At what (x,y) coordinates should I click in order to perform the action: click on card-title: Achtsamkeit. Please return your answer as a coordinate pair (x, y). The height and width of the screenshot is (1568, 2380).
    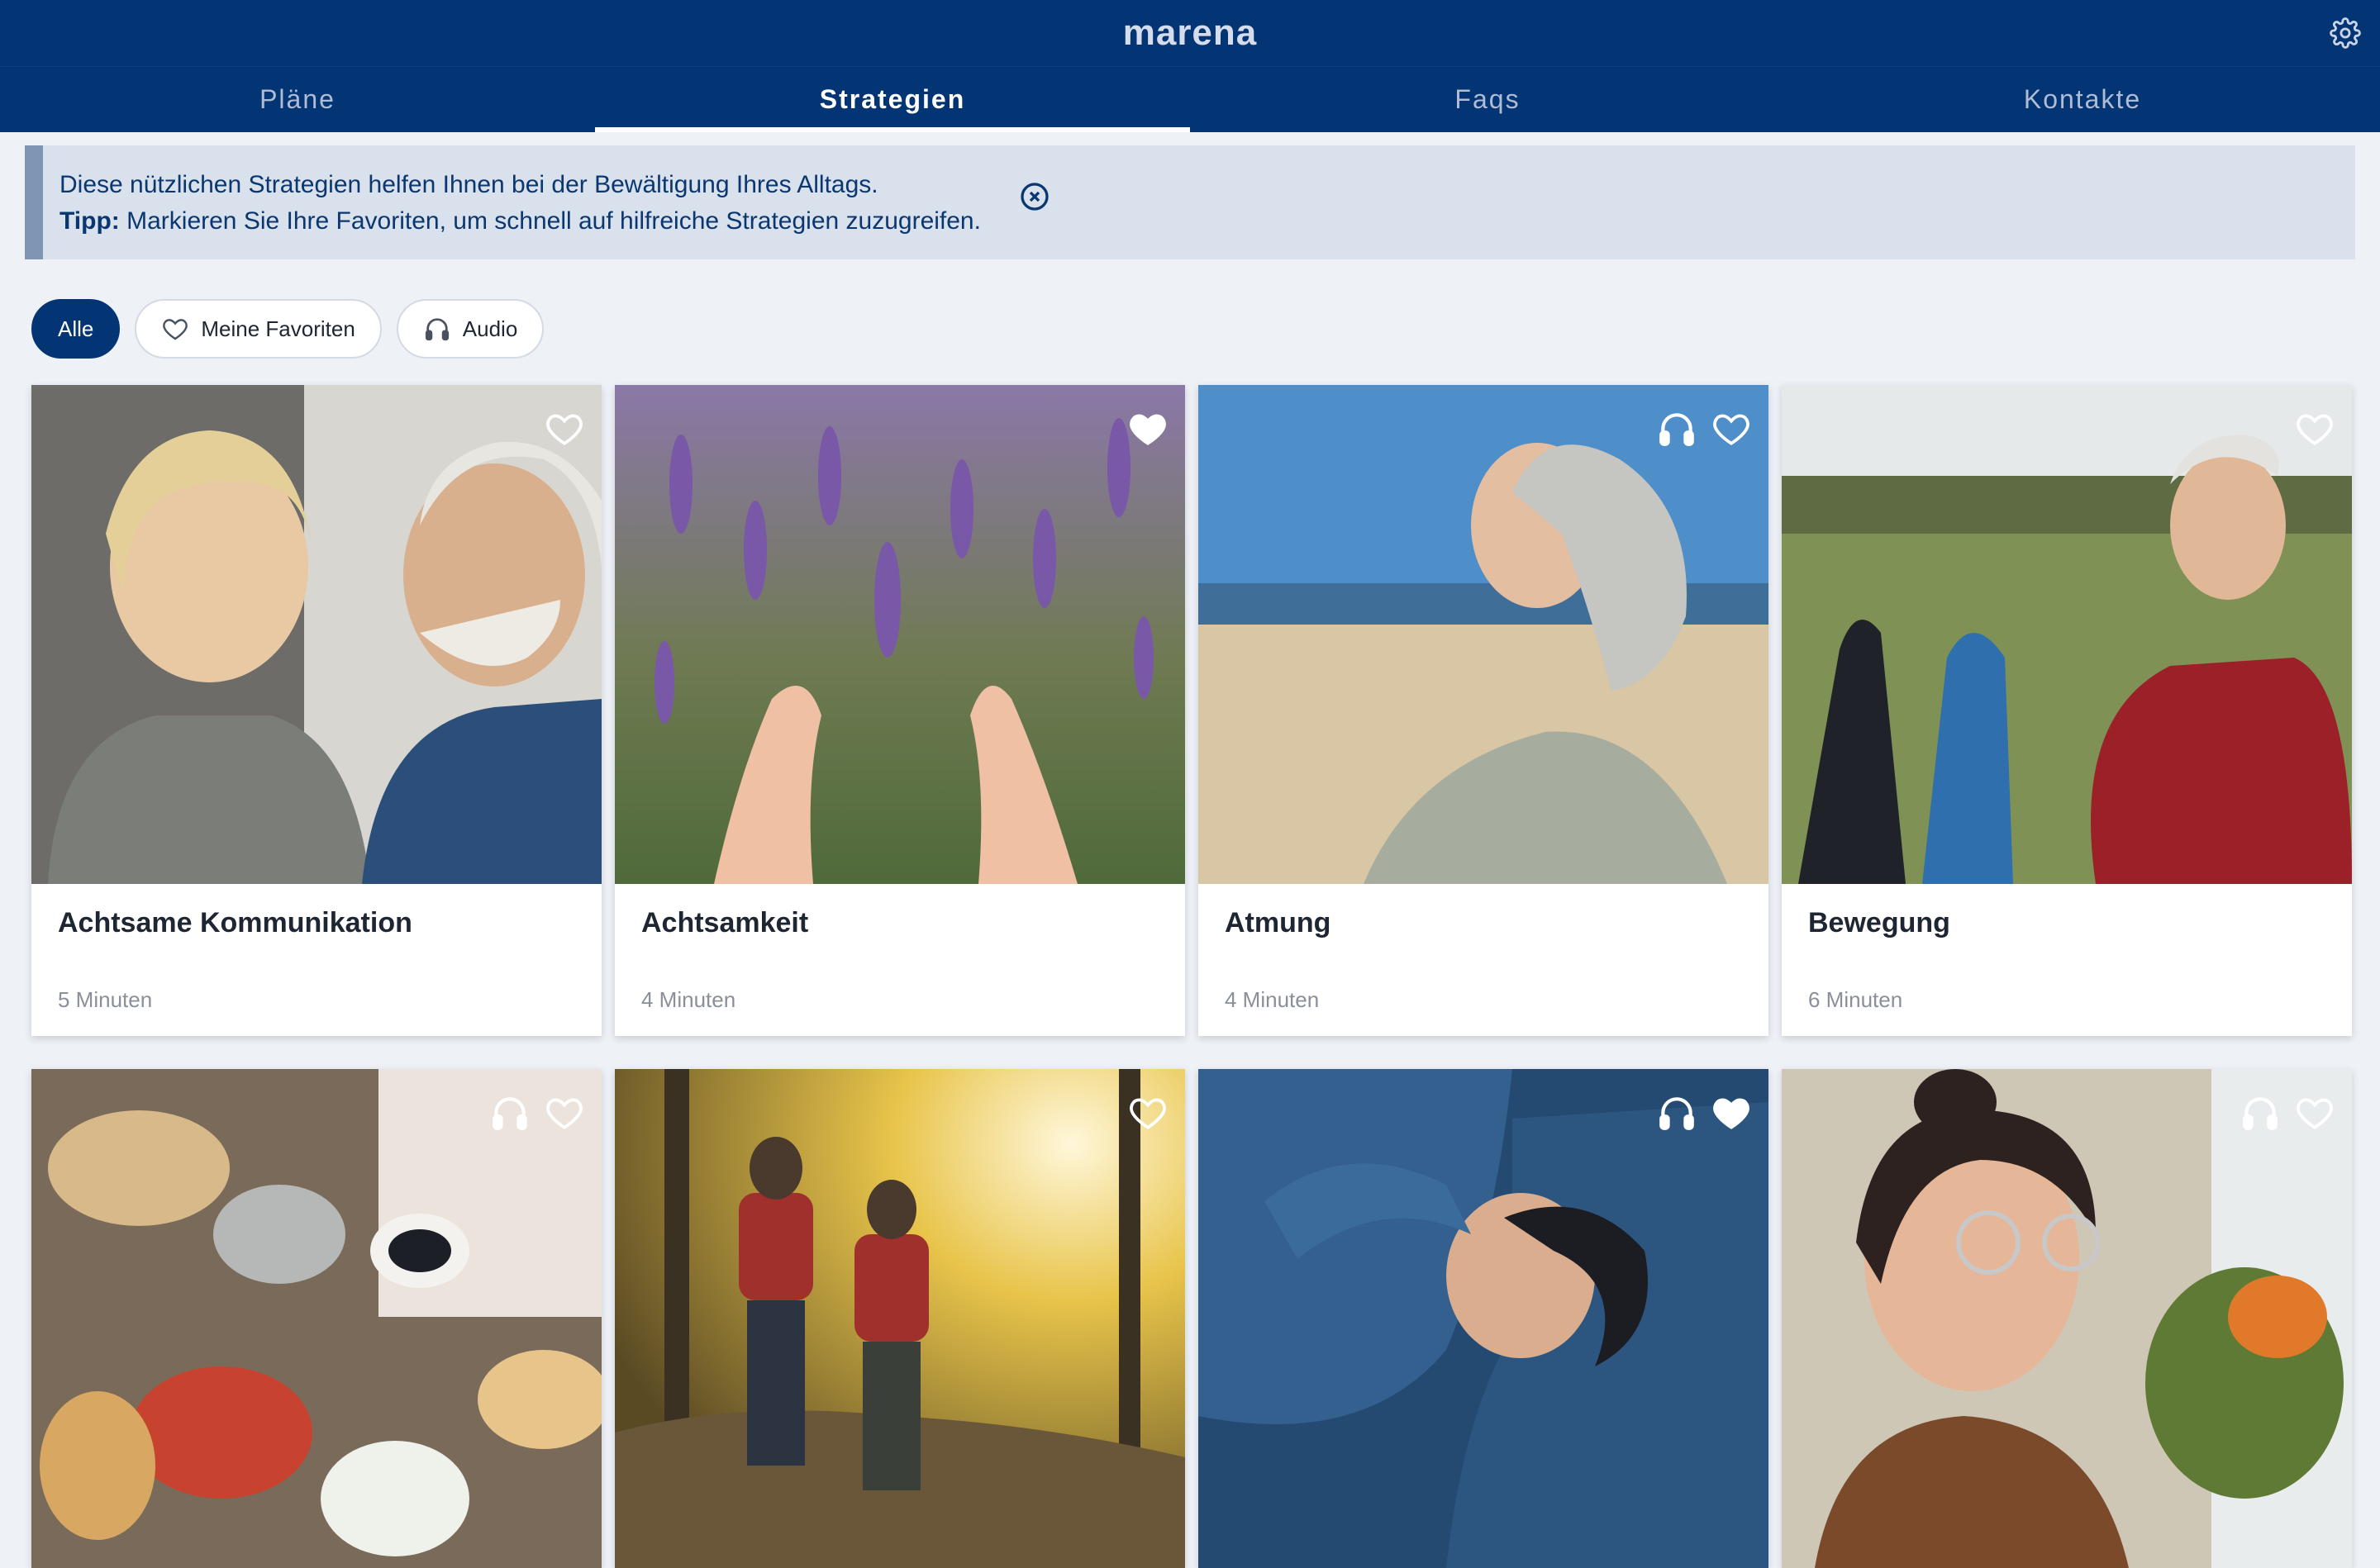
    Looking at the image, I should click on (725, 923).